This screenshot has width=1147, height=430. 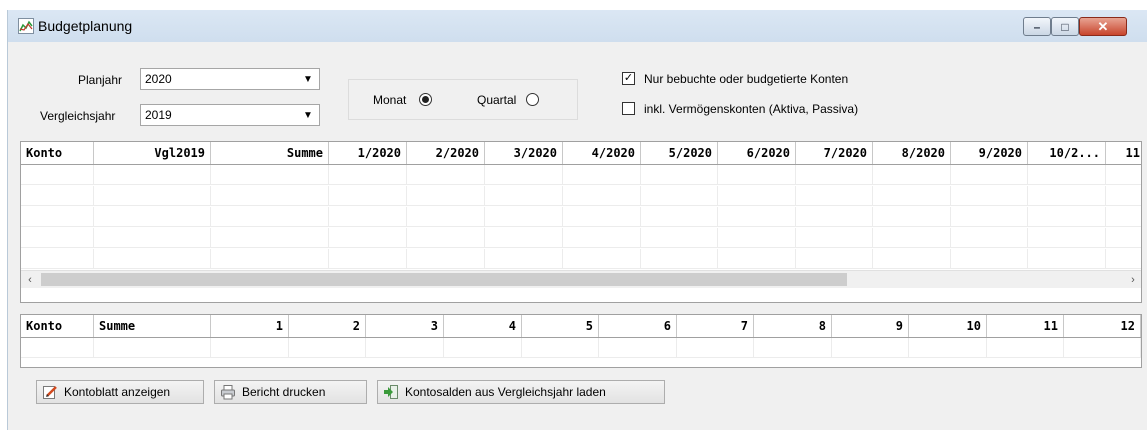 I want to click on vergleichsjahr-select: 2019 ▼, so click(x=230, y=115).